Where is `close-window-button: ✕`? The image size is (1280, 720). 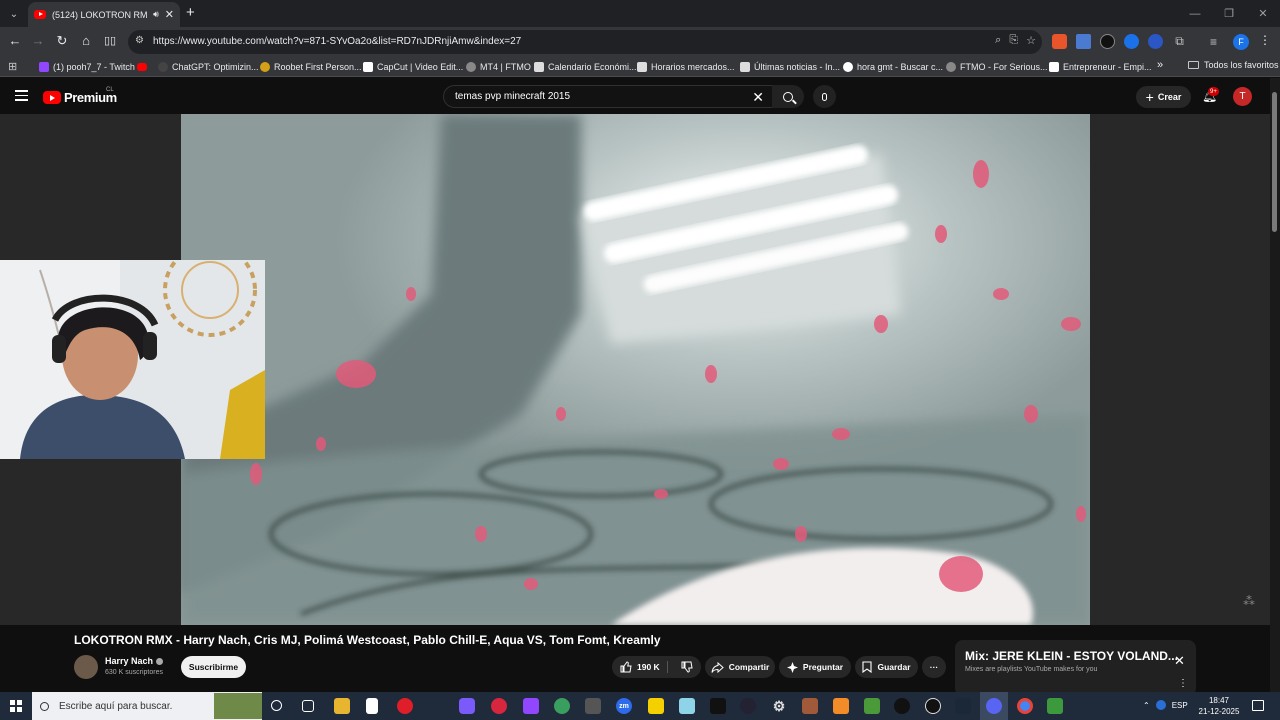 close-window-button: ✕ is located at coordinates (1263, 13).